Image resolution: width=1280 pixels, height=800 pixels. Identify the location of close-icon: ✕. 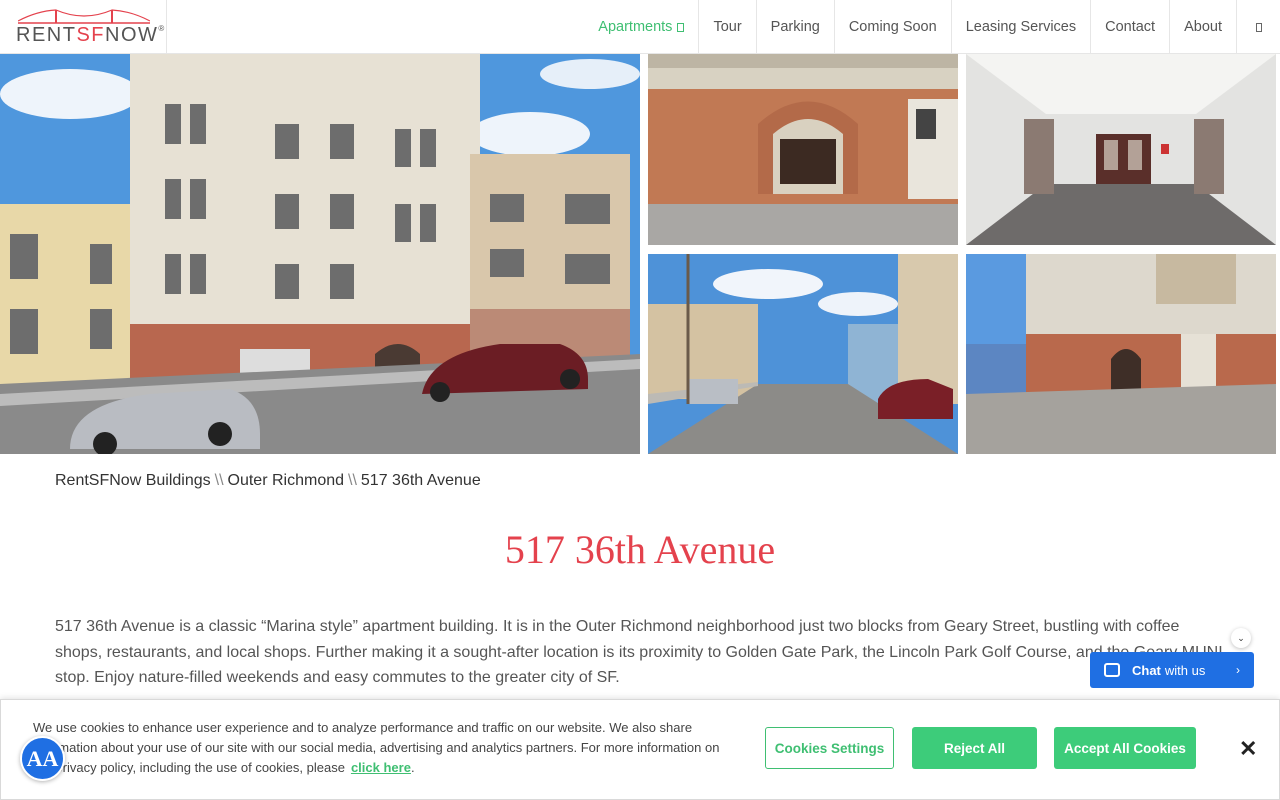
(1248, 749).